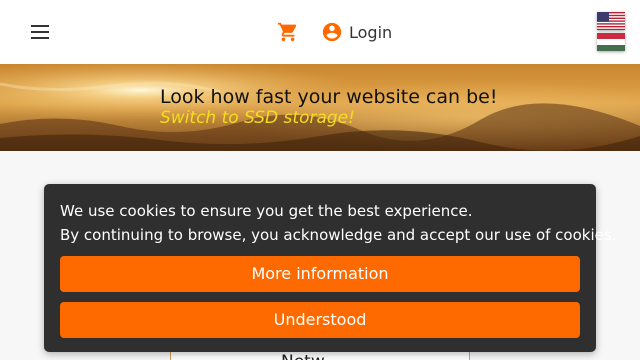 This screenshot has width=640, height=360. What do you see at coordinates (611, 21) in the screenshot?
I see `flag-us-icon` at bounding box center [611, 21].